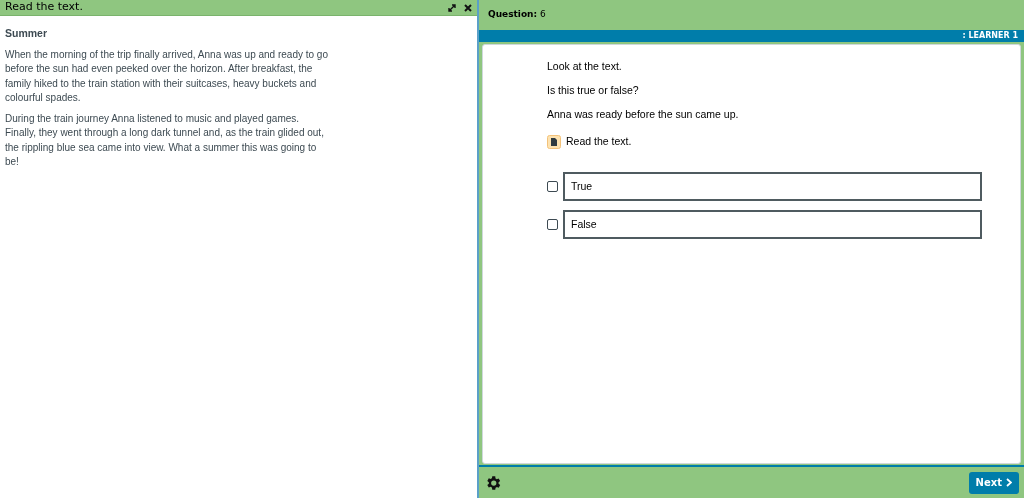 This screenshot has width=1024, height=498. What do you see at coordinates (990, 36) in the screenshot?
I see `learner-label: : LEARNER 1` at bounding box center [990, 36].